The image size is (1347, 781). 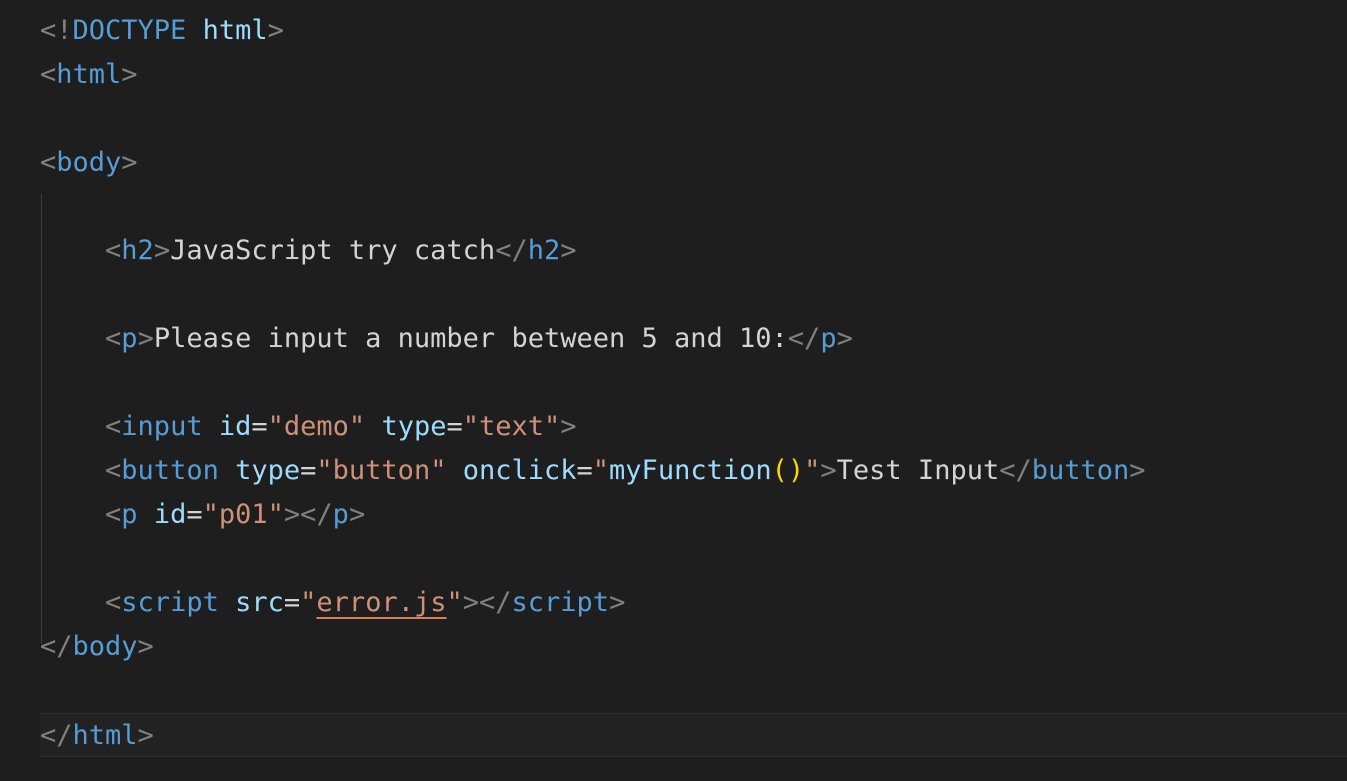 I want to click on code-token: "button", so click(x=381, y=470).